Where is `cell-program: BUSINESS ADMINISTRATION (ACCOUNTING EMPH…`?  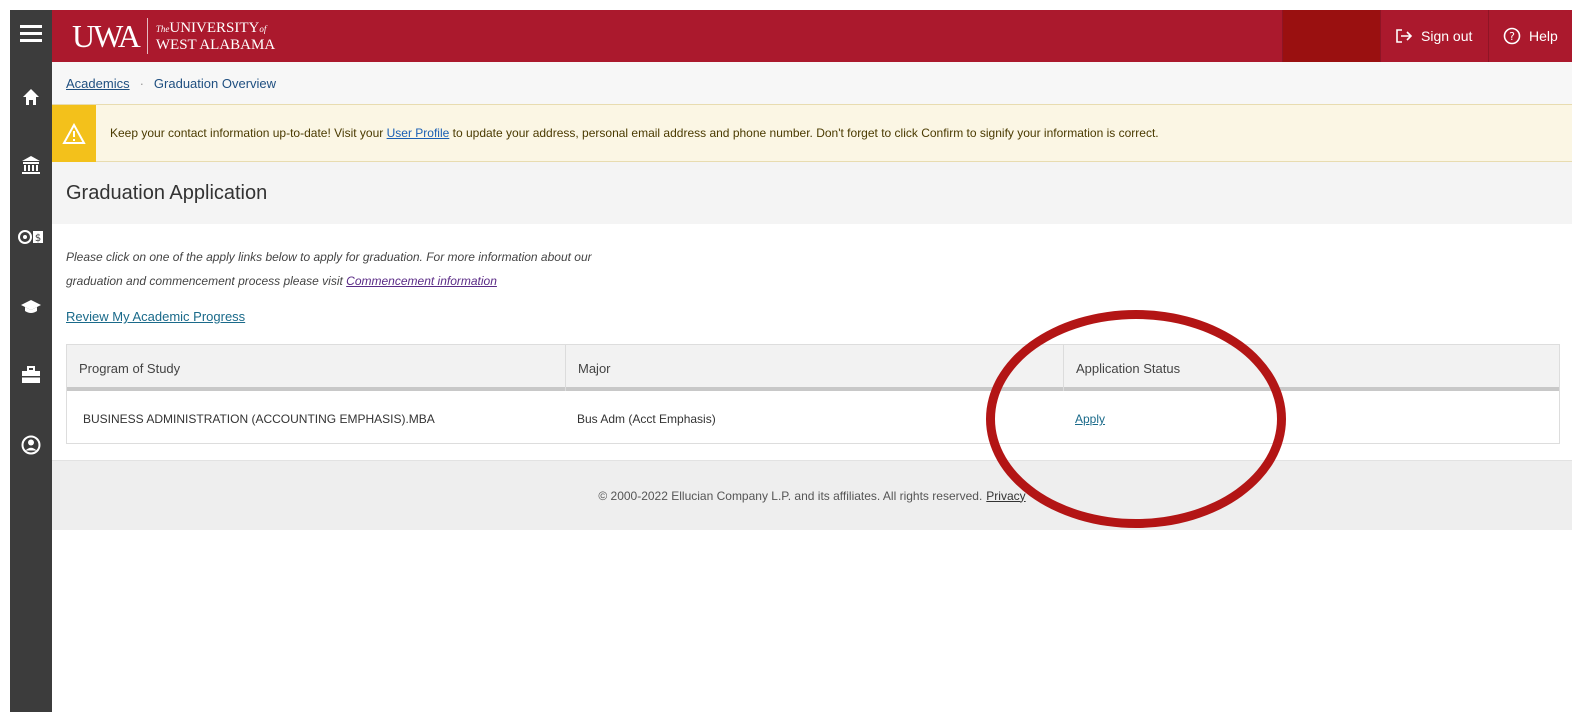 cell-program: BUSINESS ADMINISTRATION (ACCOUNTING EMPH… is located at coordinates (259, 419).